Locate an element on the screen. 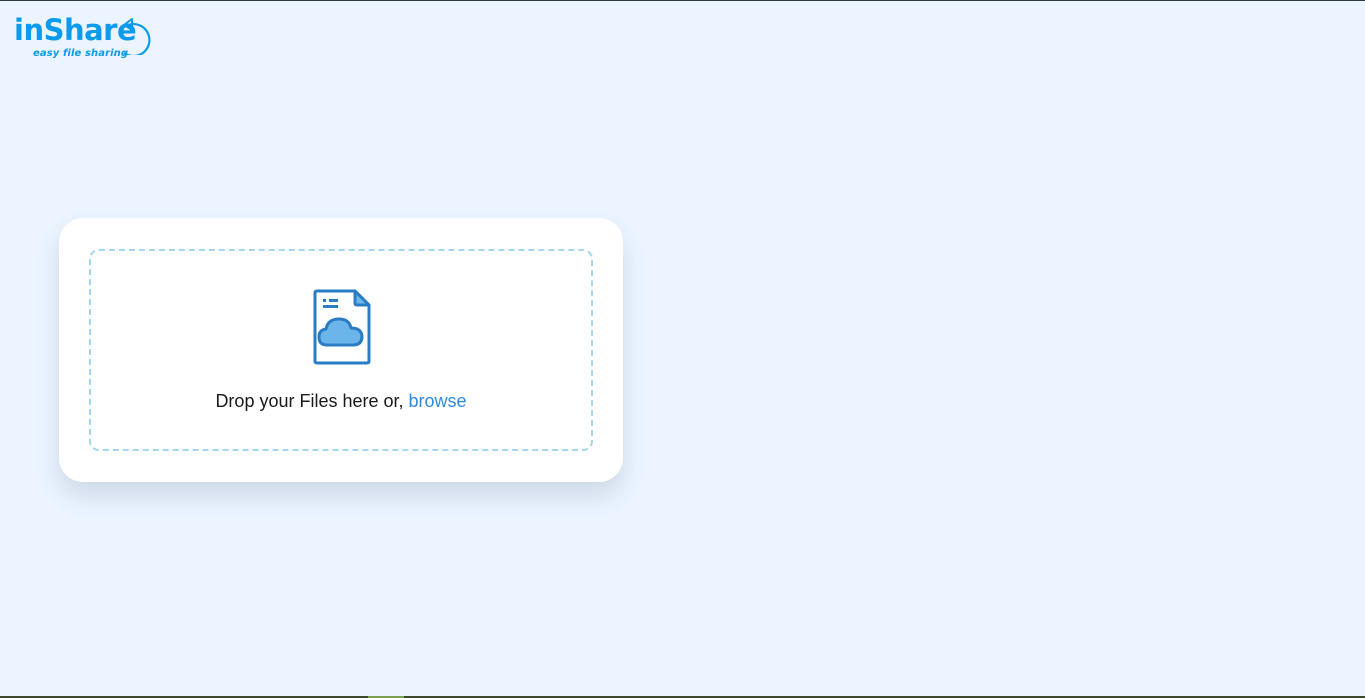 Image resolution: width=1365 pixels, height=698 pixels. app-logo: inShare easy file sharing is located at coordinates (86, 39).